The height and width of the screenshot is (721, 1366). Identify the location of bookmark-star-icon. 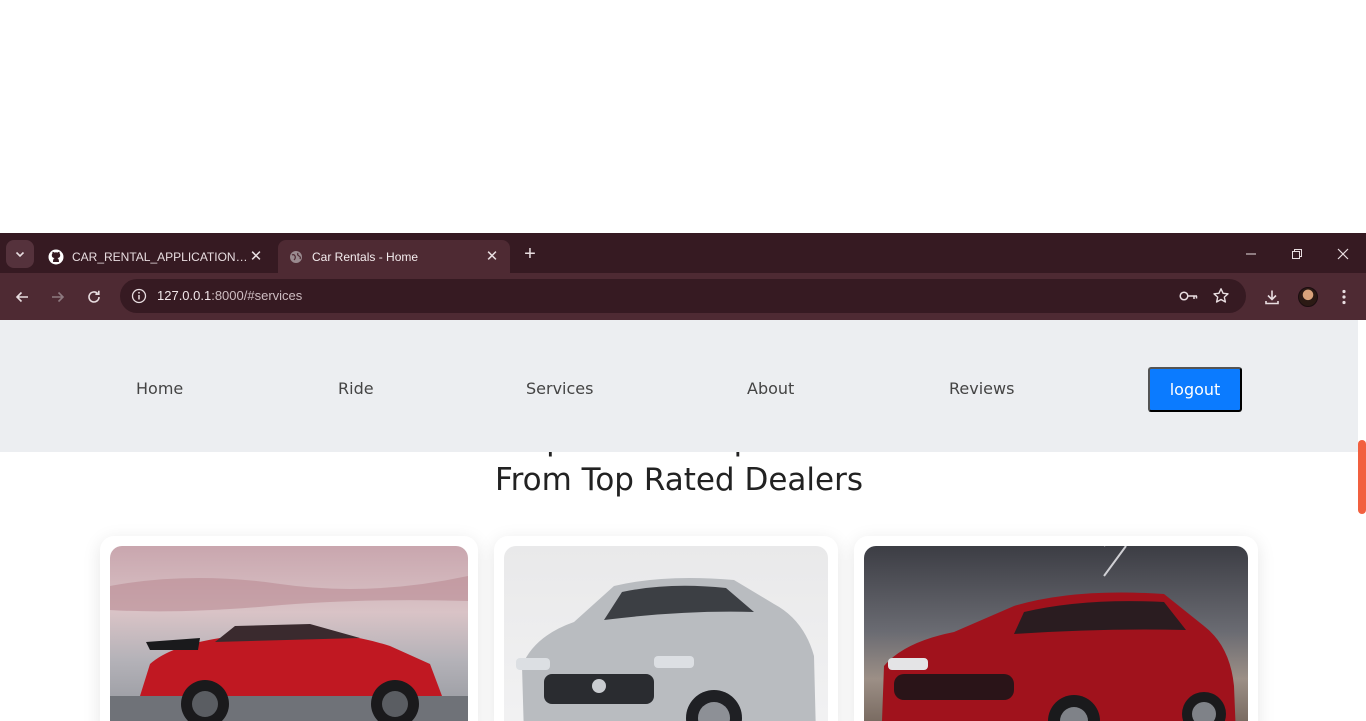
(1221, 296).